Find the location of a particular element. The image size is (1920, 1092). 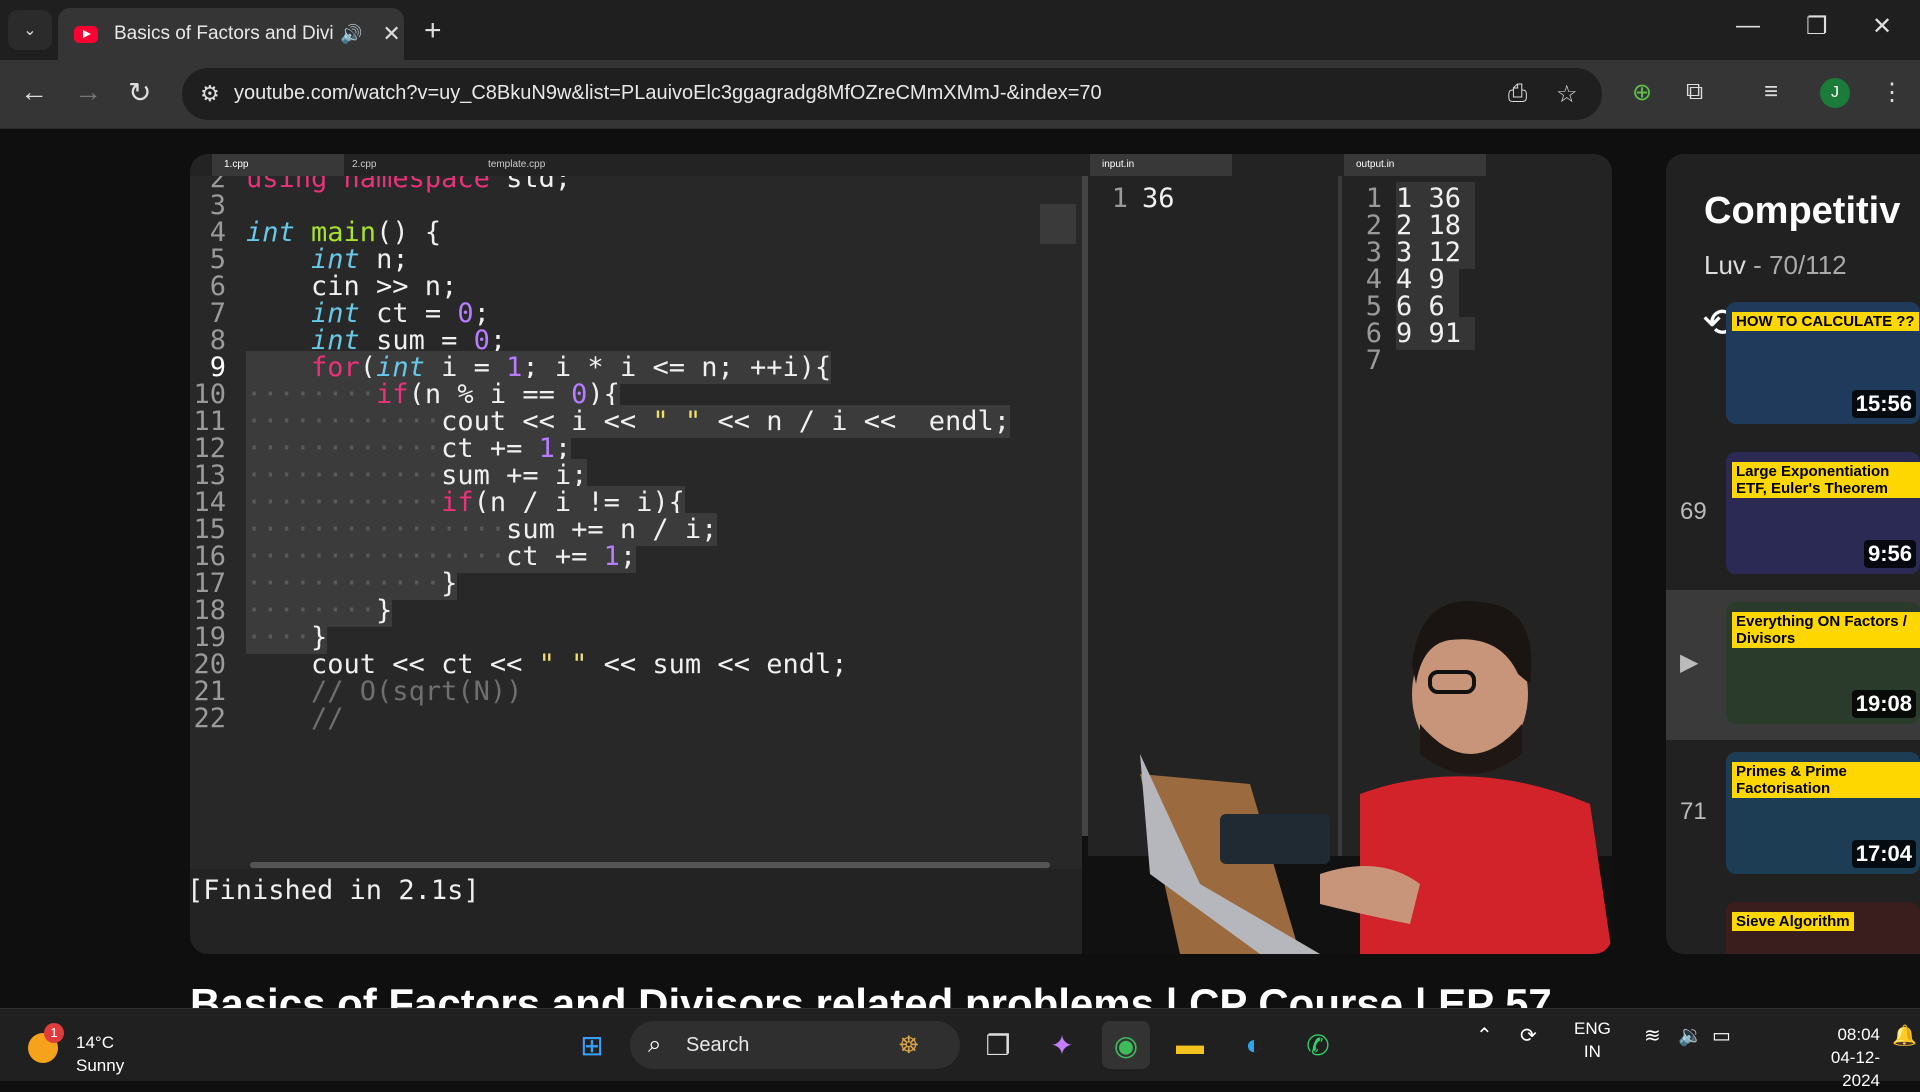

code-line: 22 // is located at coordinates (636, 718).